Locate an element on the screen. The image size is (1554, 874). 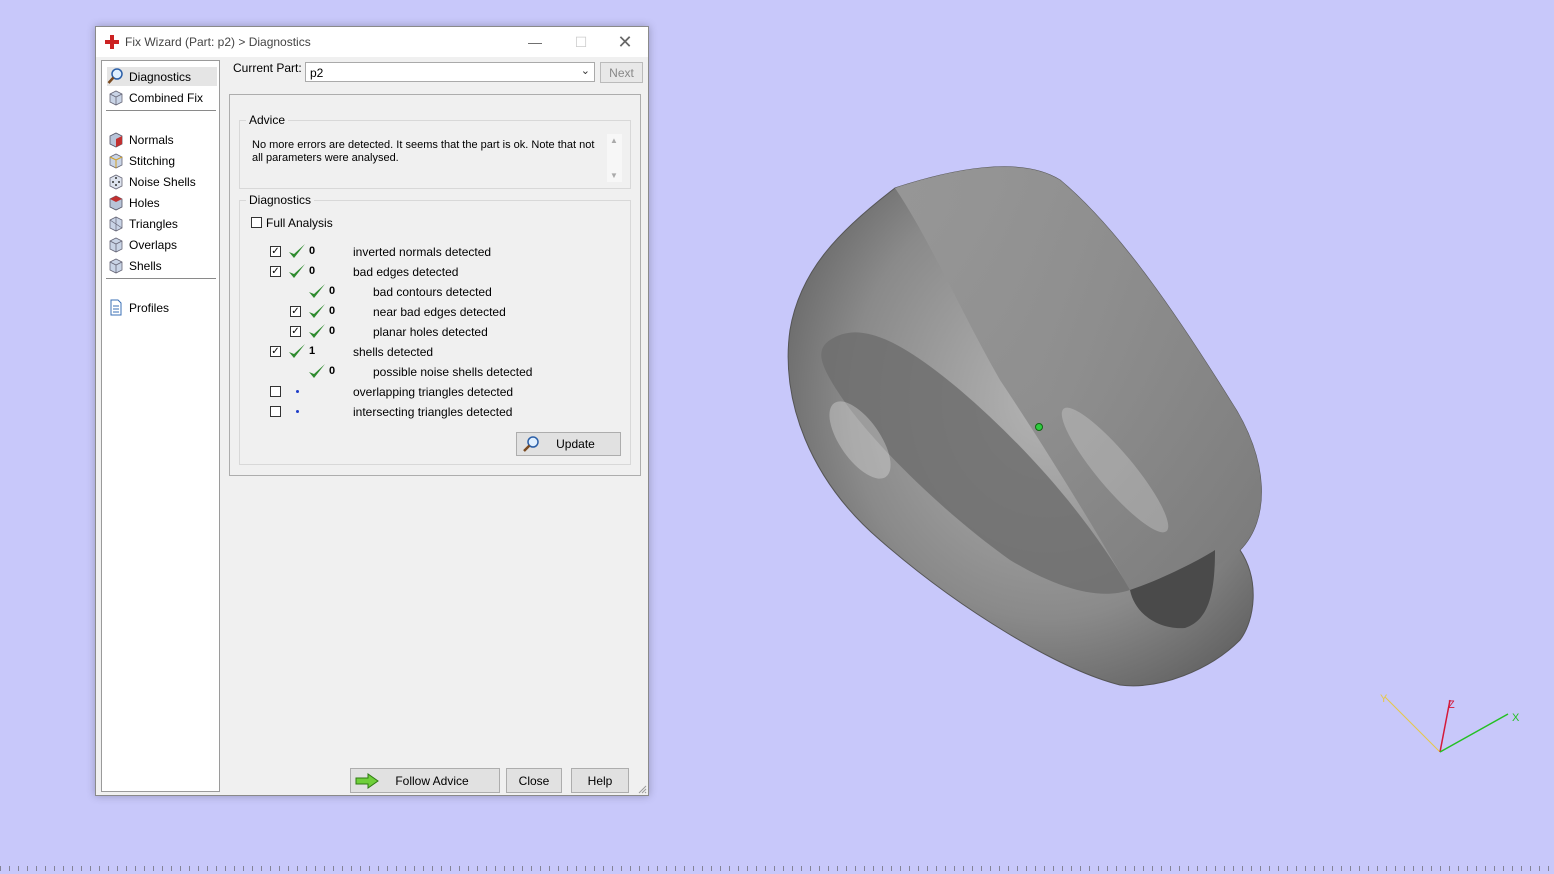
sidebar-item-overlaps: Overlaps is located at coordinates (162, 244).